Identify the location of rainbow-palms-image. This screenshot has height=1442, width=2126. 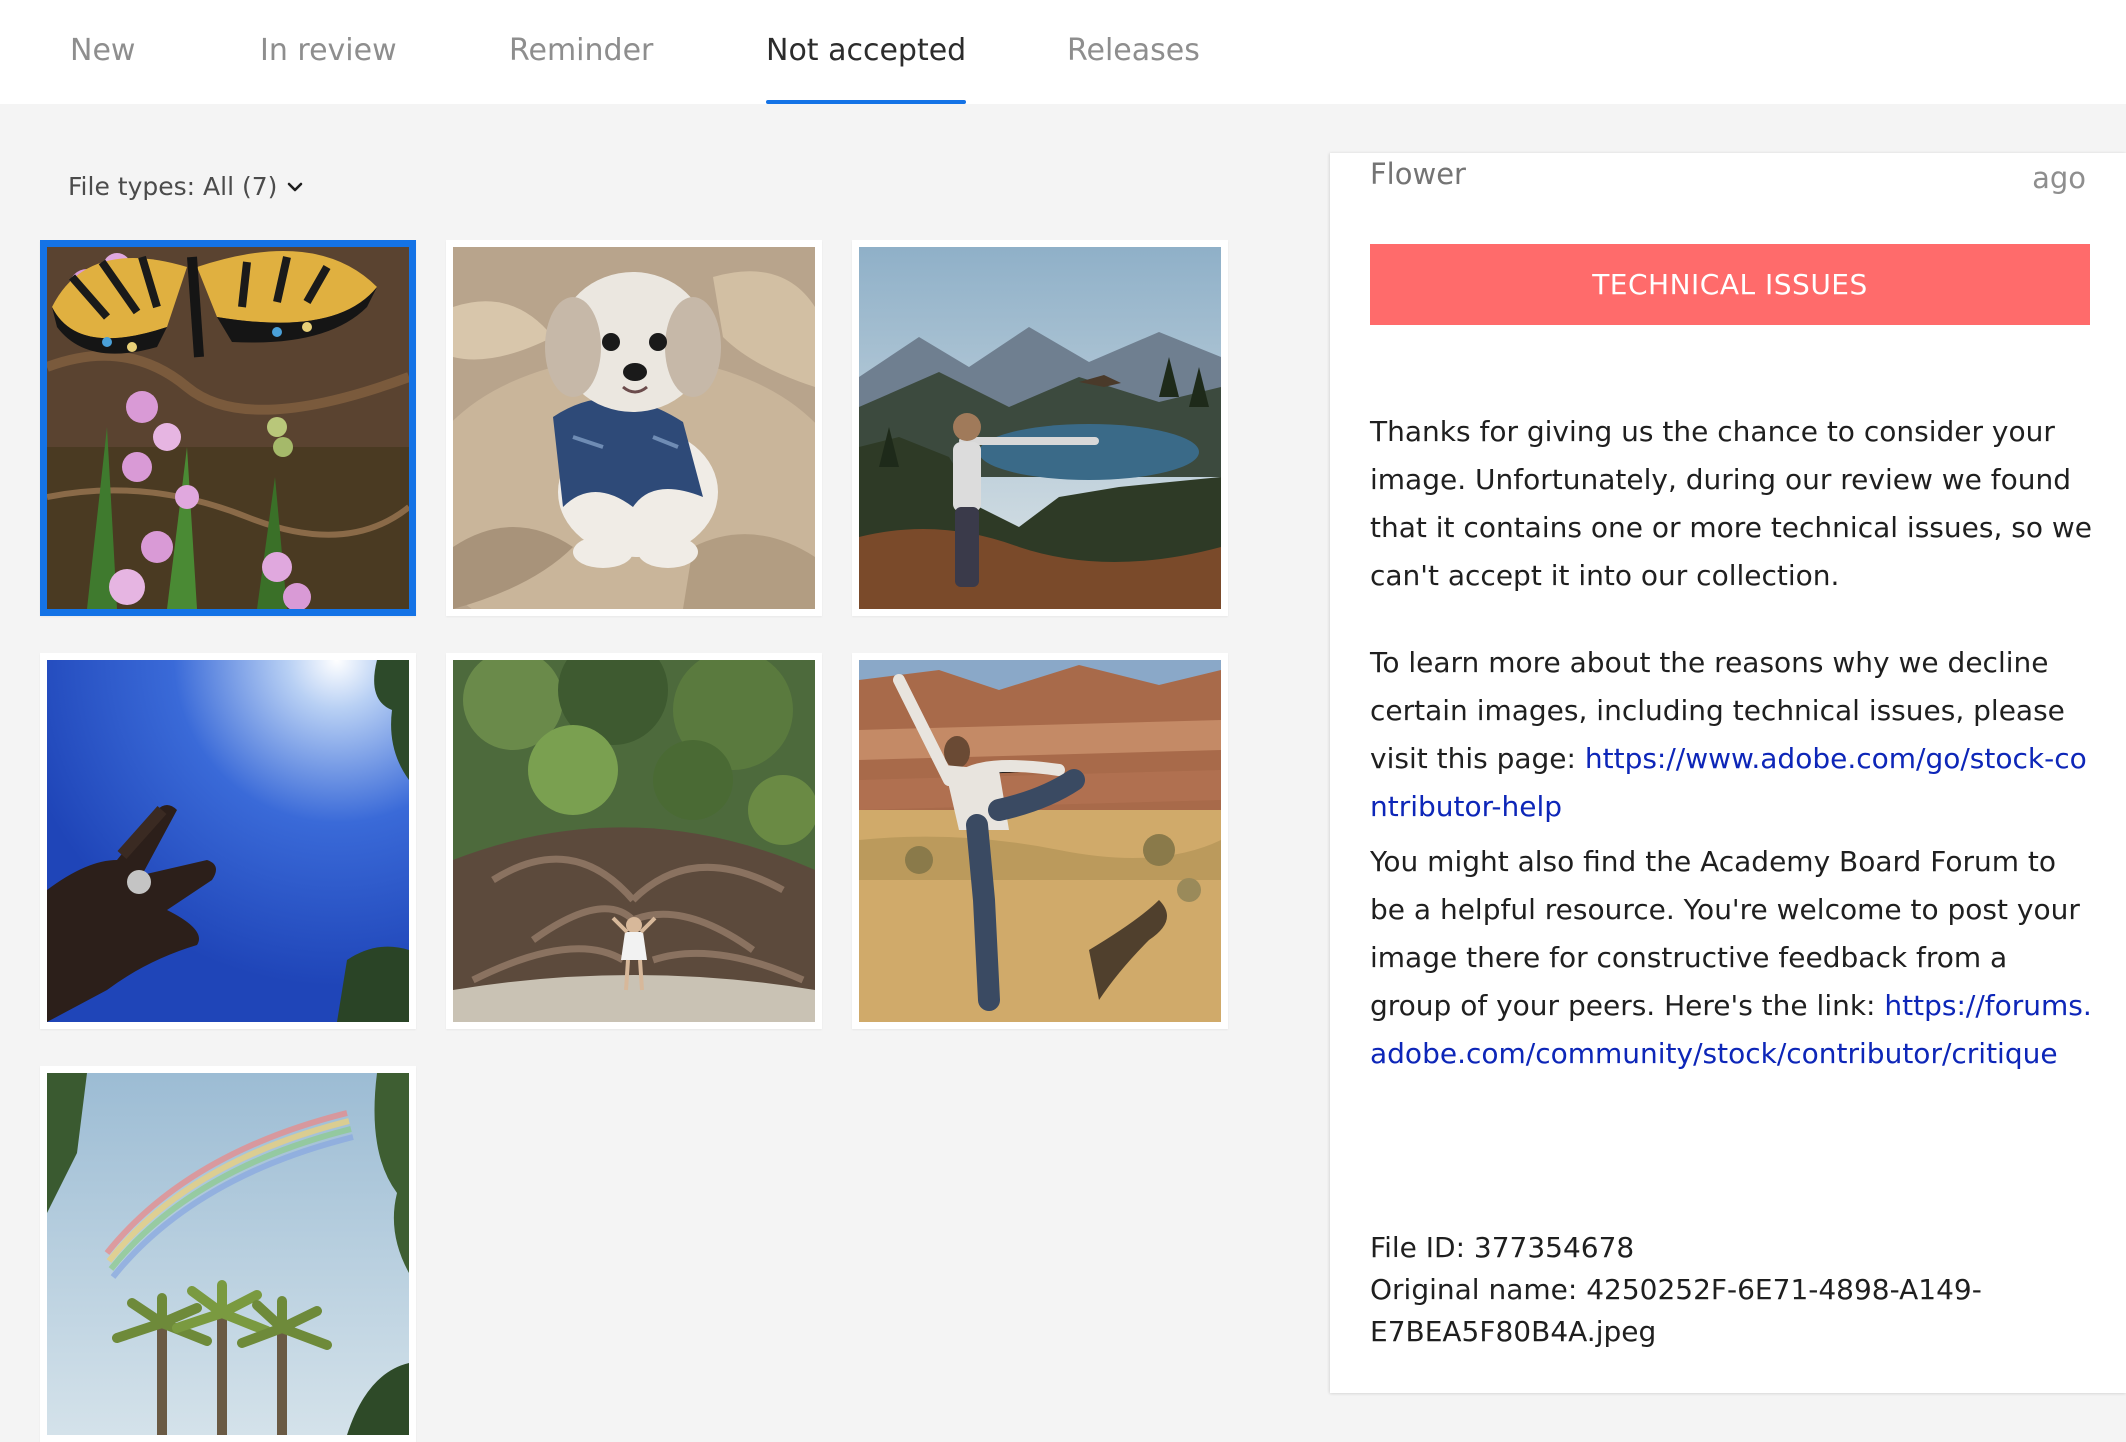
(228, 1254).